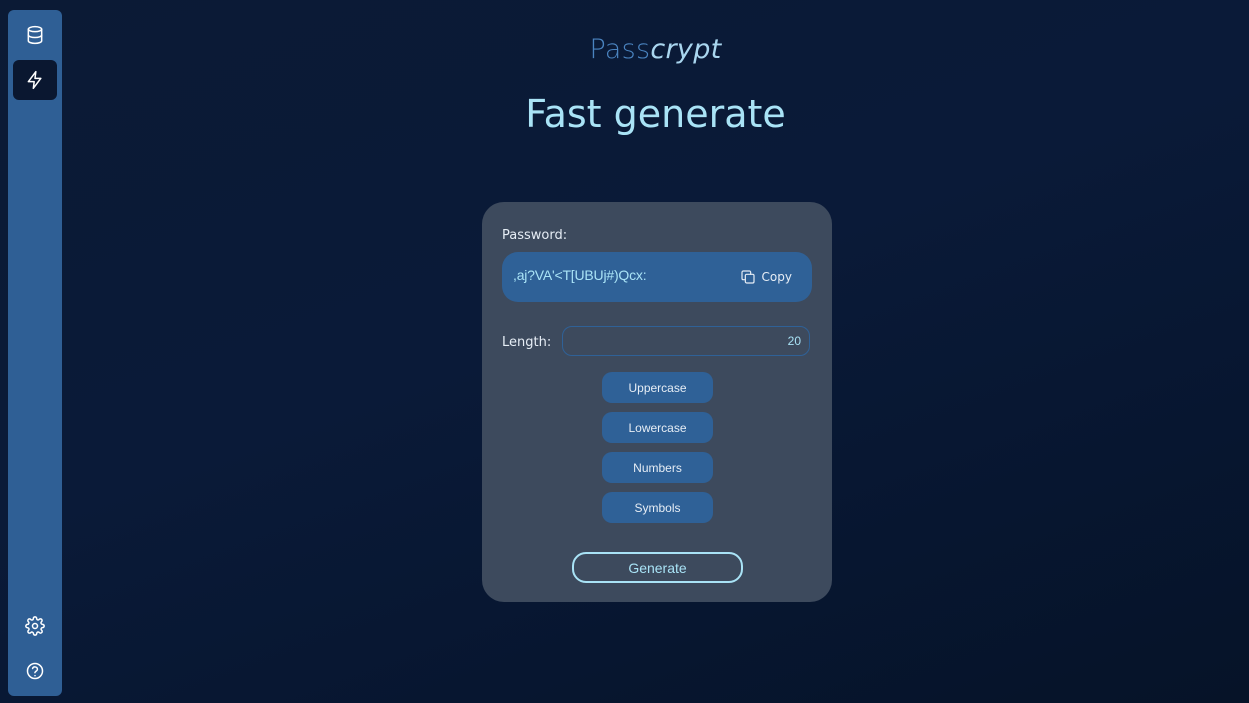 The width and height of the screenshot is (1249, 703). Describe the element at coordinates (686, 341) in the screenshot. I see `length-input` at that location.